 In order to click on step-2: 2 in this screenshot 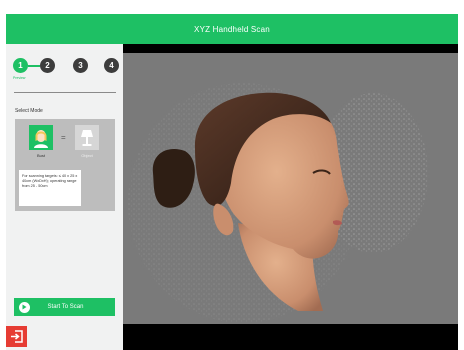, I will do `click(47, 65)`.